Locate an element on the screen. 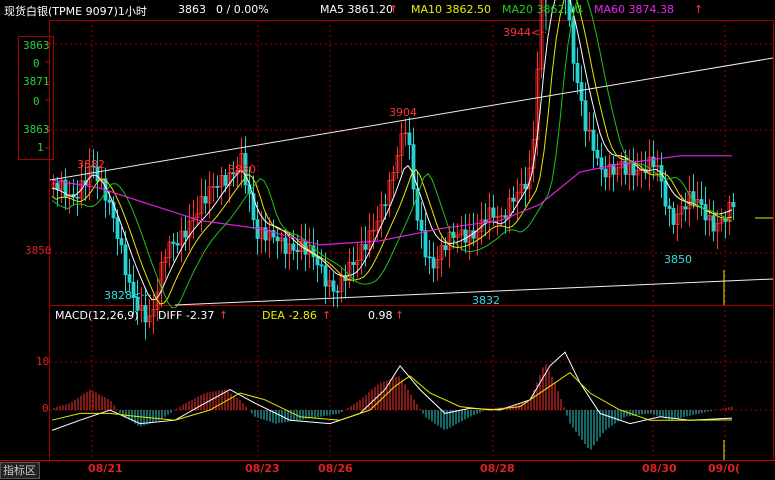 The height and width of the screenshot is (480, 775). annotation-high: 3944<··· is located at coordinates (527, 32).